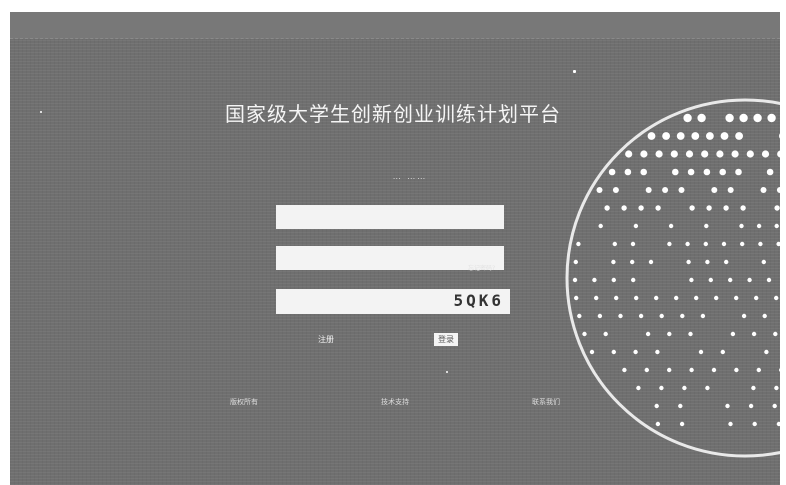 This screenshot has height=485, width=786. I want to click on forgot-password-link: 忘记密码?, so click(481, 267).